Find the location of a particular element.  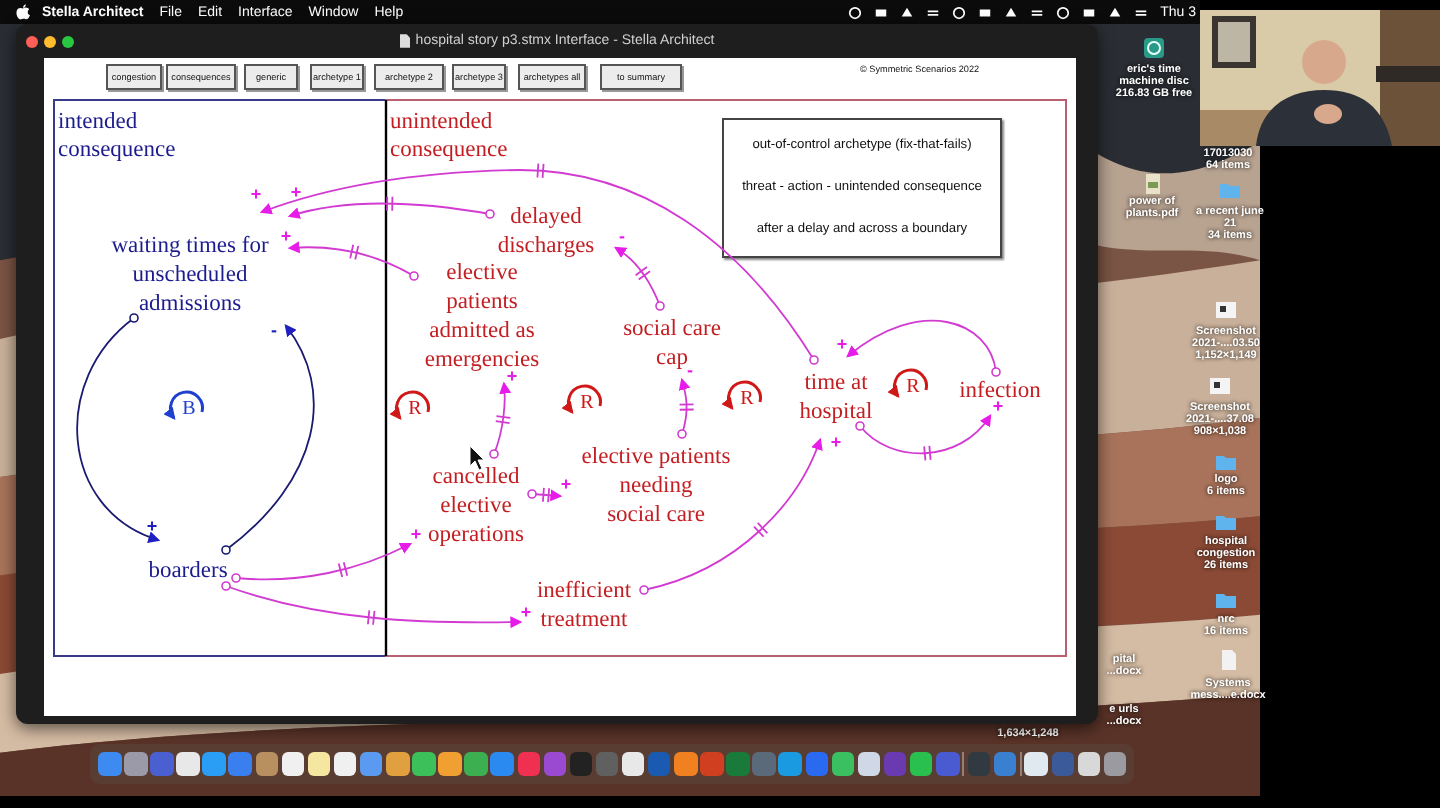

zoom-button is located at coordinates (68, 41).